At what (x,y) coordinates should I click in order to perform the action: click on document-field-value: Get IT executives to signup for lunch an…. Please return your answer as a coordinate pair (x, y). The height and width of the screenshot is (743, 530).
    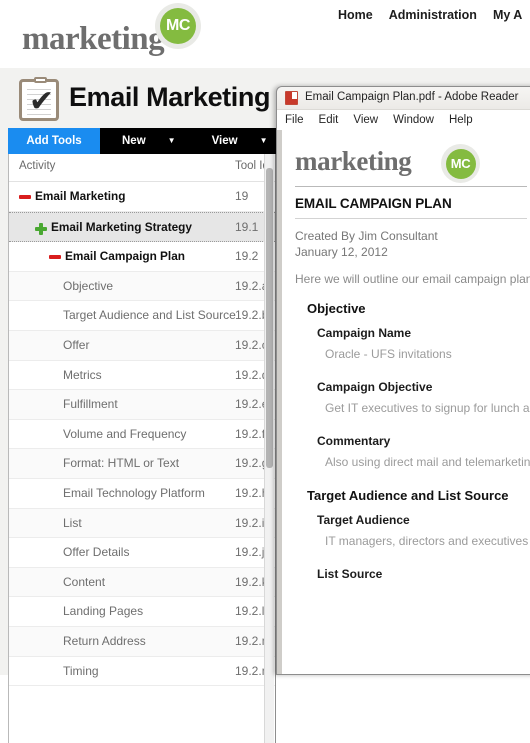
    Looking at the image, I should click on (427, 407).